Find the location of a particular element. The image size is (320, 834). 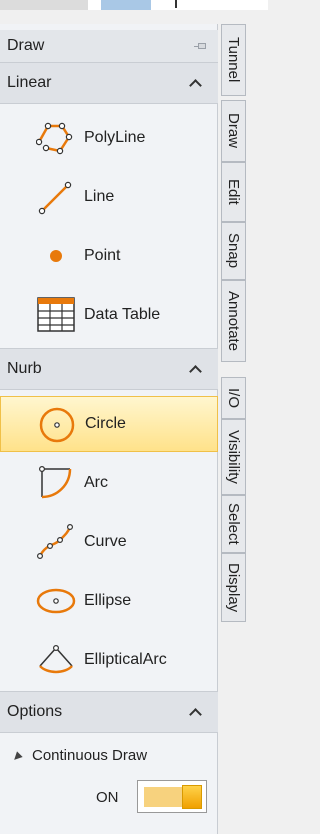

toggle-knob is located at coordinates (192, 797).